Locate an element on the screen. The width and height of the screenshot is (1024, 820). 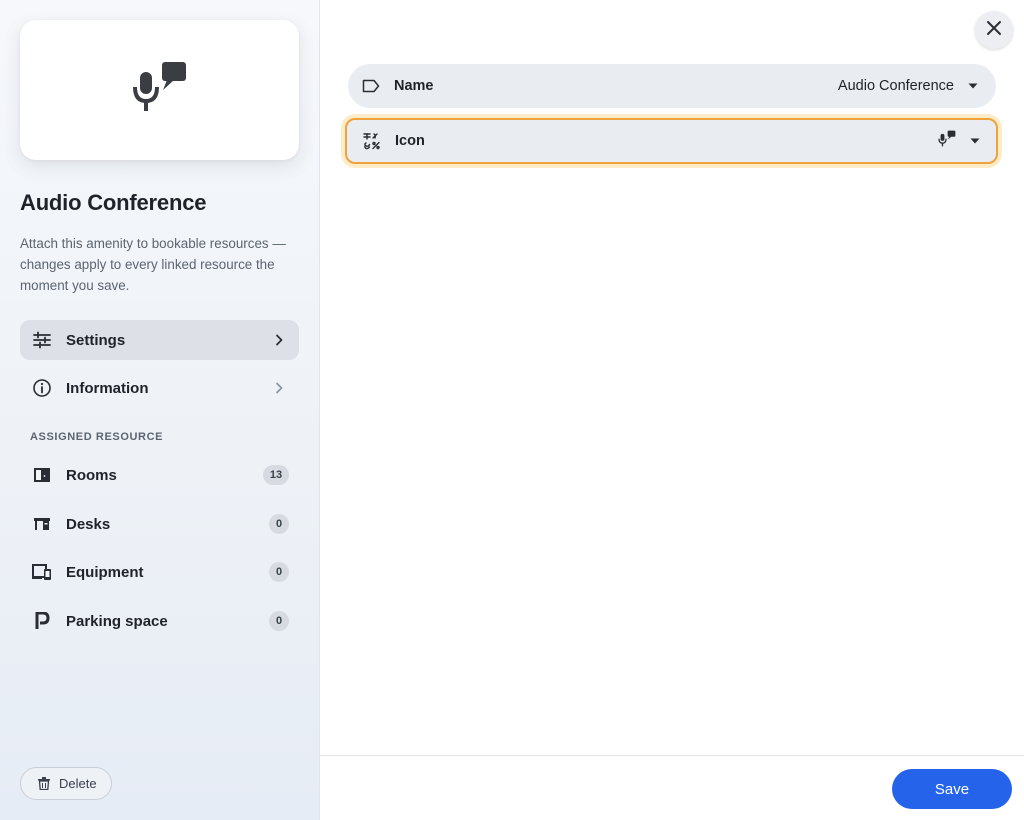
icon-field: Icon is located at coordinates (671, 141).